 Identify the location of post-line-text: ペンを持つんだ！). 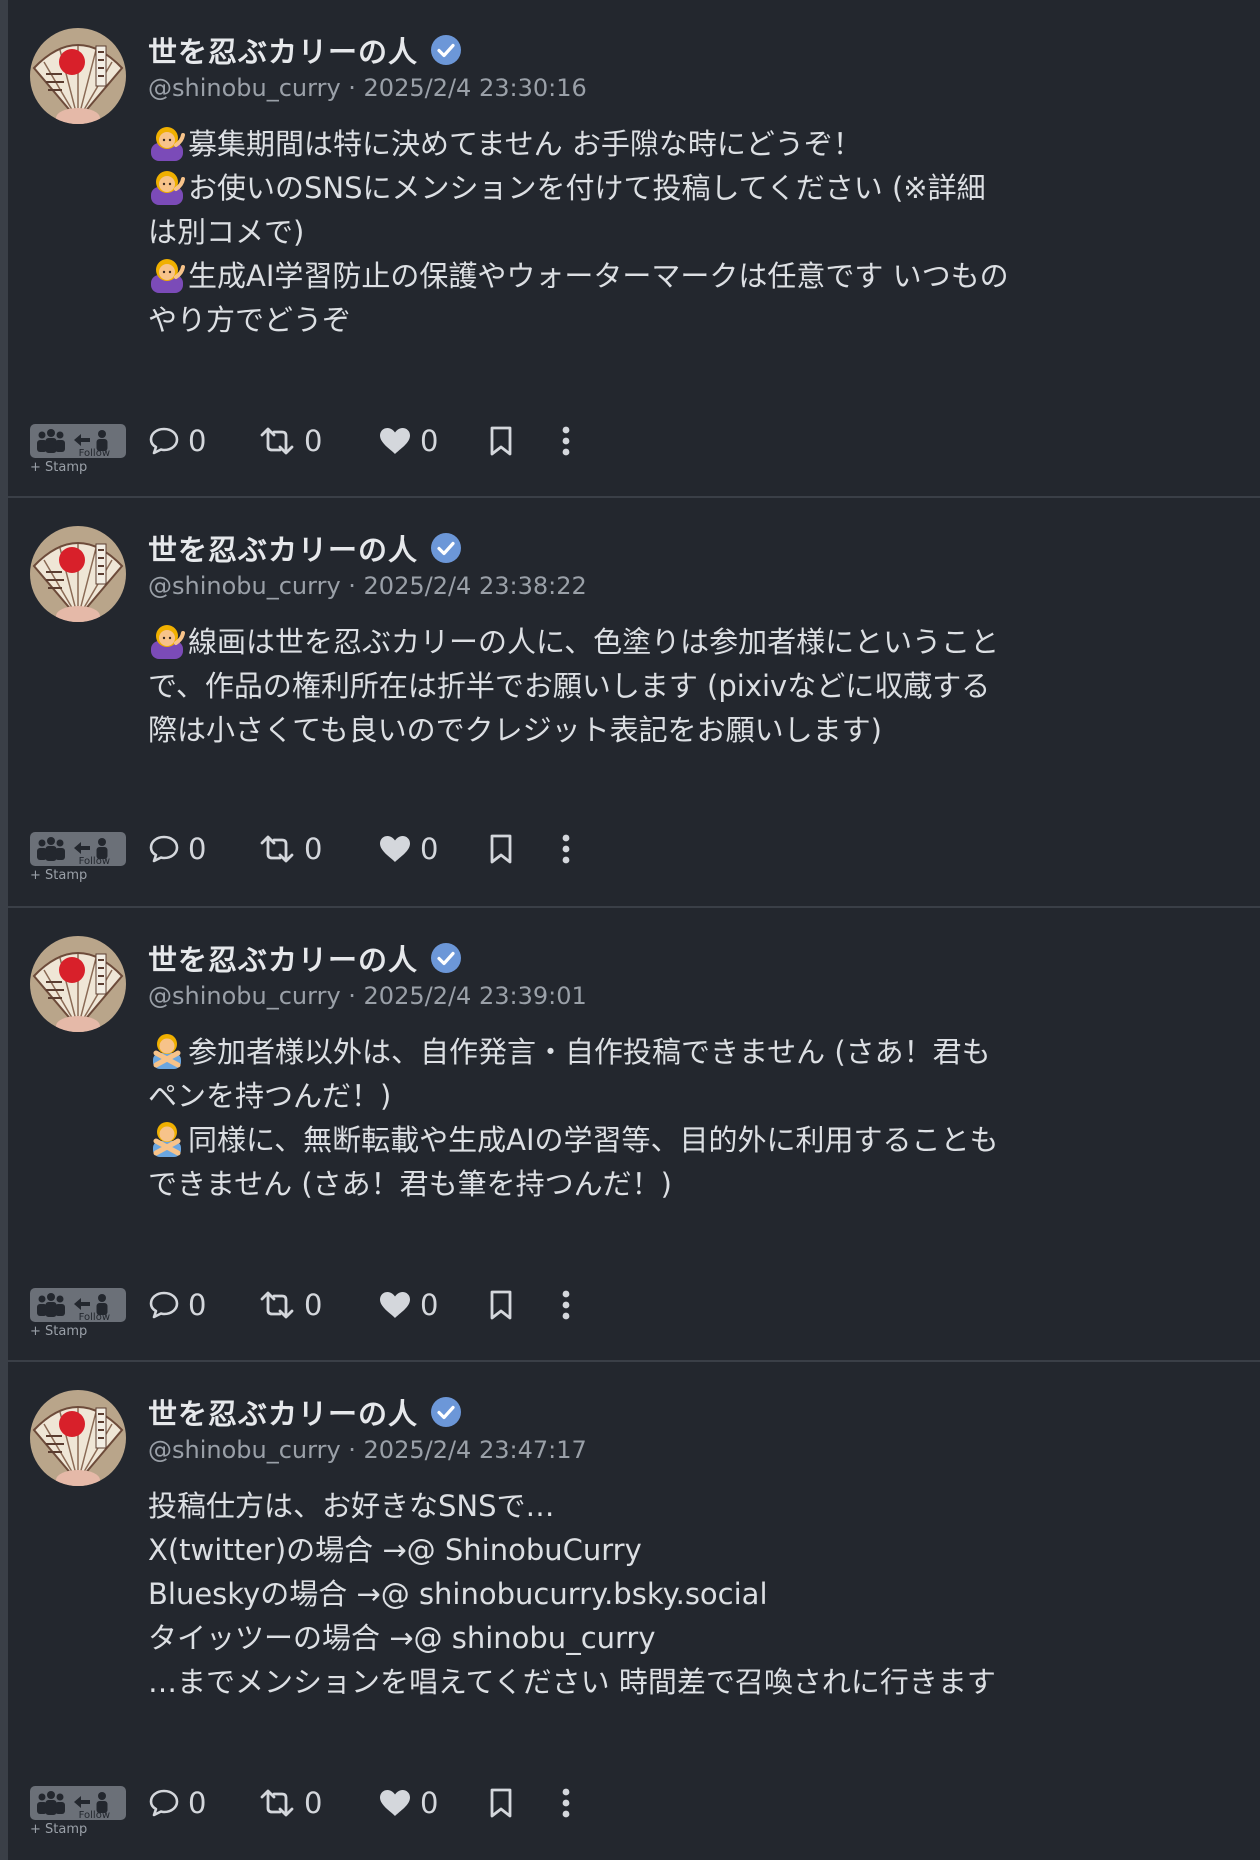
(270, 1096).